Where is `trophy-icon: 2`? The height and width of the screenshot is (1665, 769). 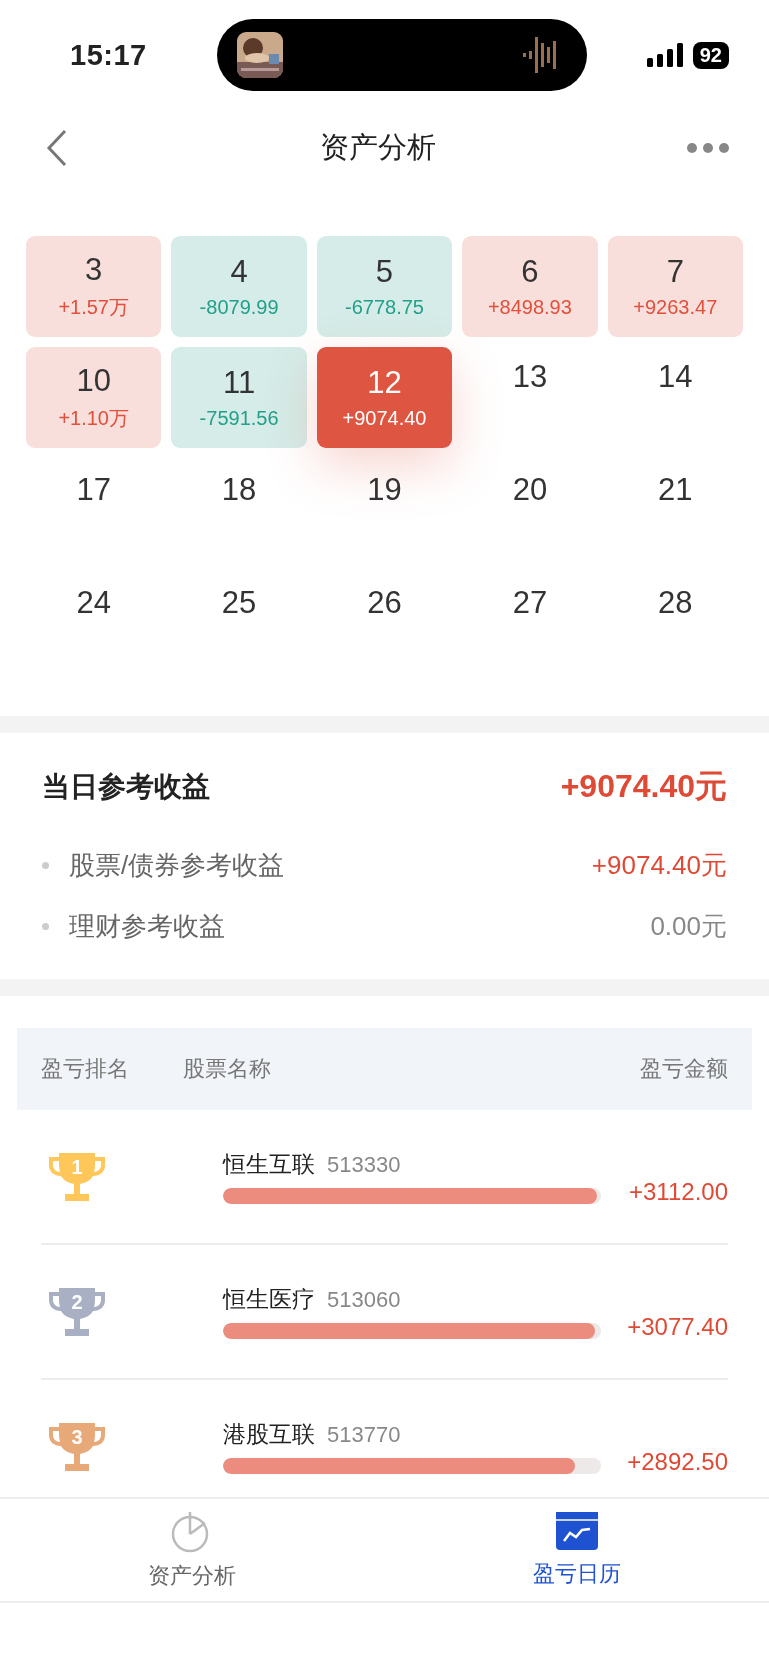
trophy-icon: 2 is located at coordinates (77, 1311).